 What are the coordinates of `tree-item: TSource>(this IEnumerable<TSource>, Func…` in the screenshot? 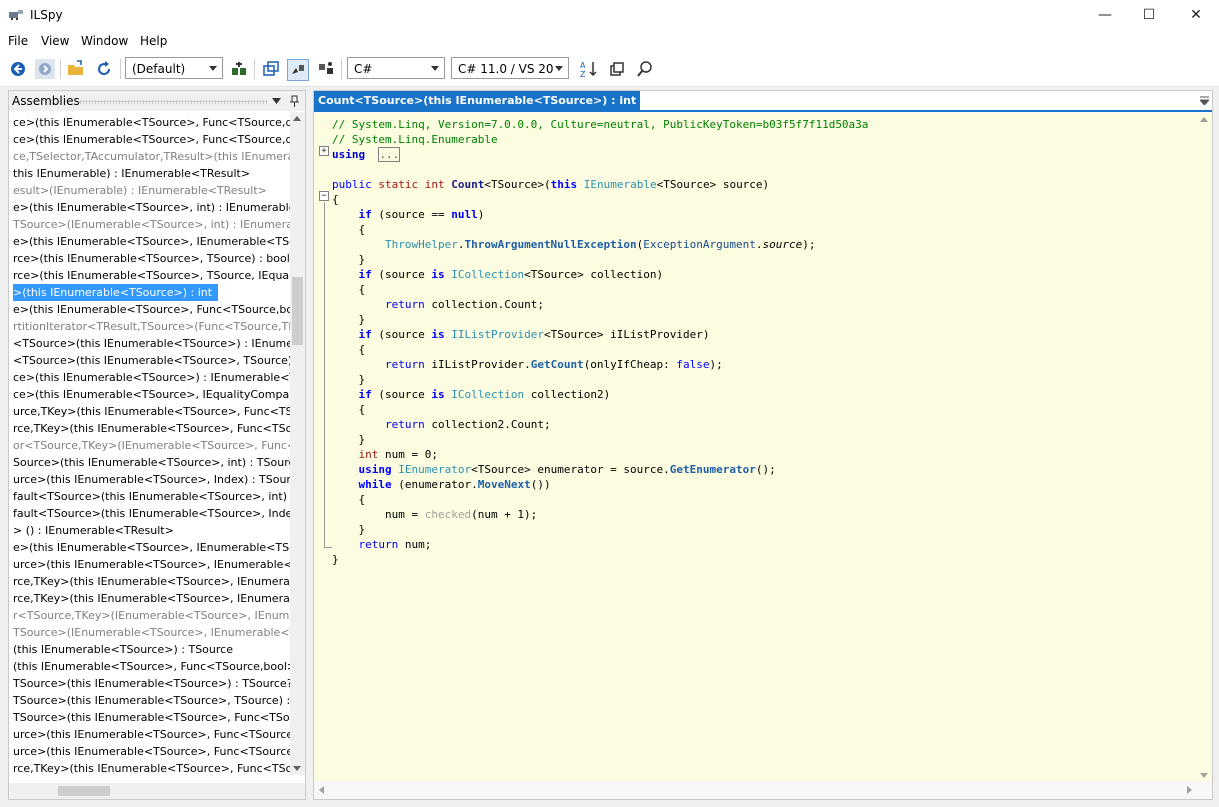 It's located at (152, 717).